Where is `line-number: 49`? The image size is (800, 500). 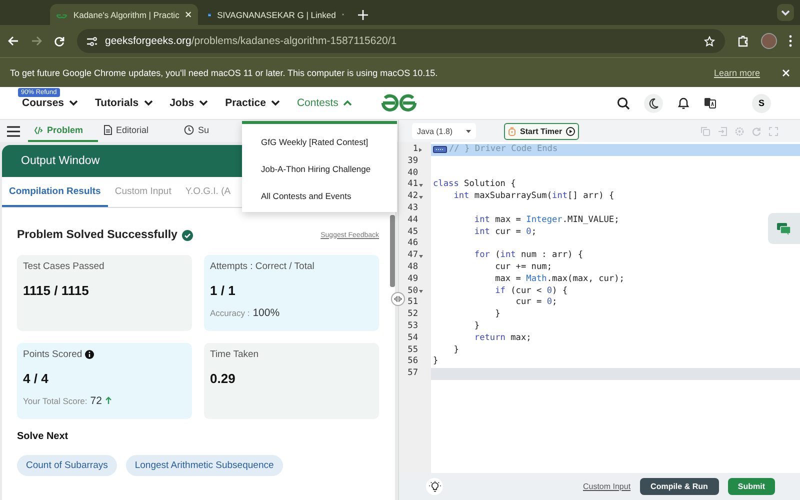 line-number: 49 is located at coordinates (413, 280).